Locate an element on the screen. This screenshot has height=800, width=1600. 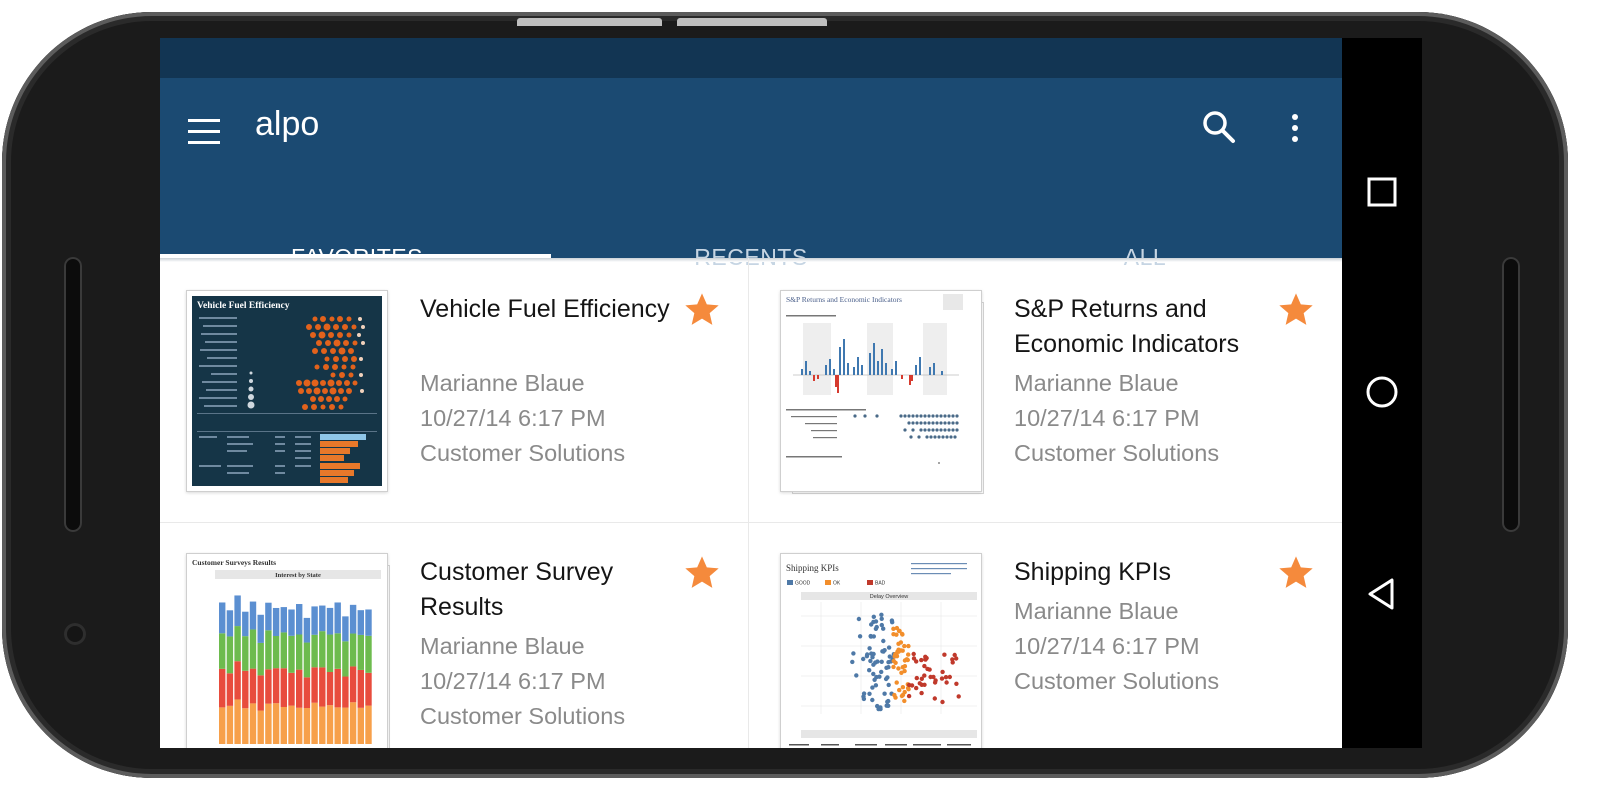
workbook-date: 10/27/14 6:17 PM is located at coordinates (1107, 418).